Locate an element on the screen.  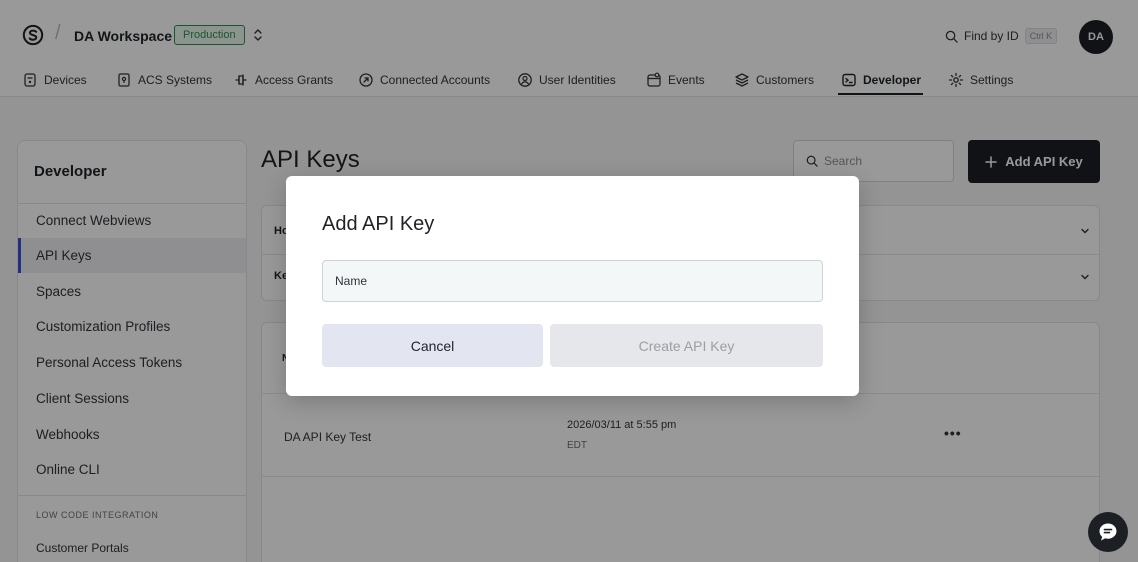
create-api-key-button: Create API Key is located at coordinates (686, 345).